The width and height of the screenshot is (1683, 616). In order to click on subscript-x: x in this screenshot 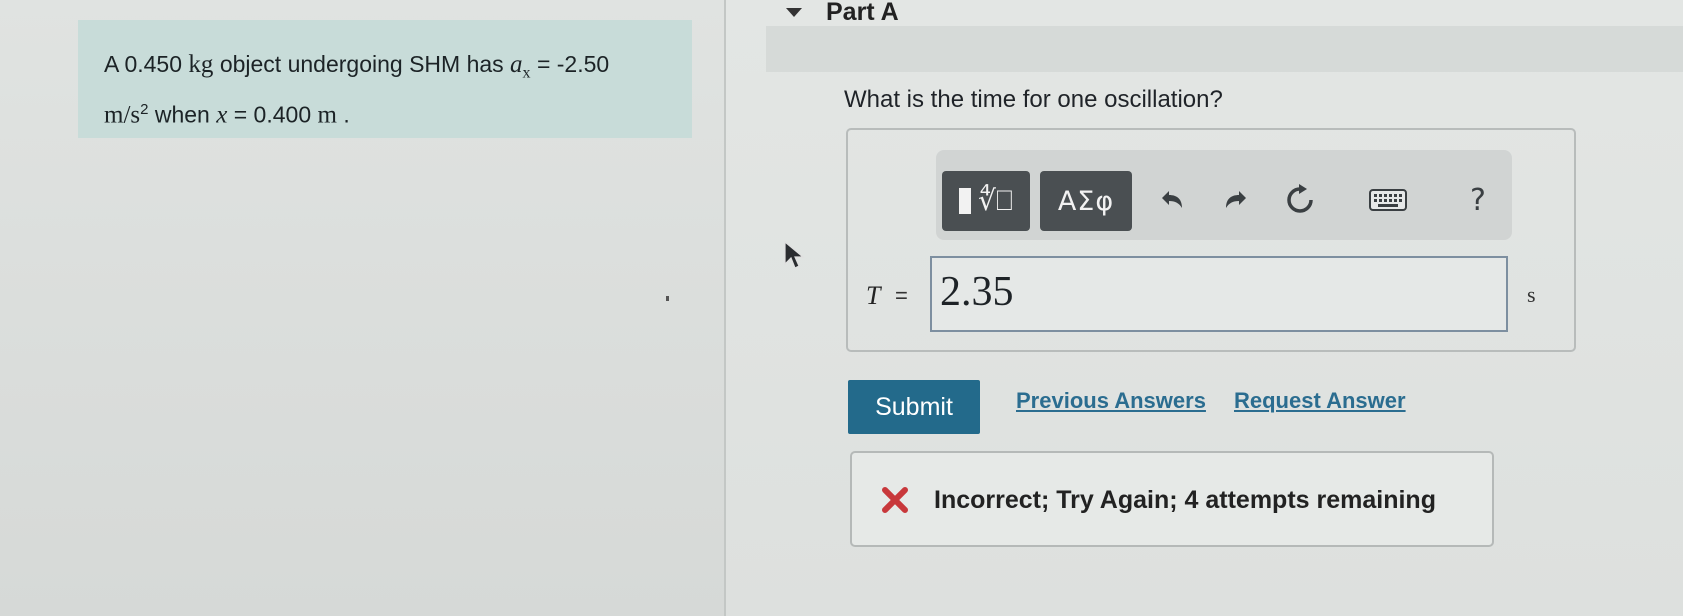, I will do `click(526, 73)`.